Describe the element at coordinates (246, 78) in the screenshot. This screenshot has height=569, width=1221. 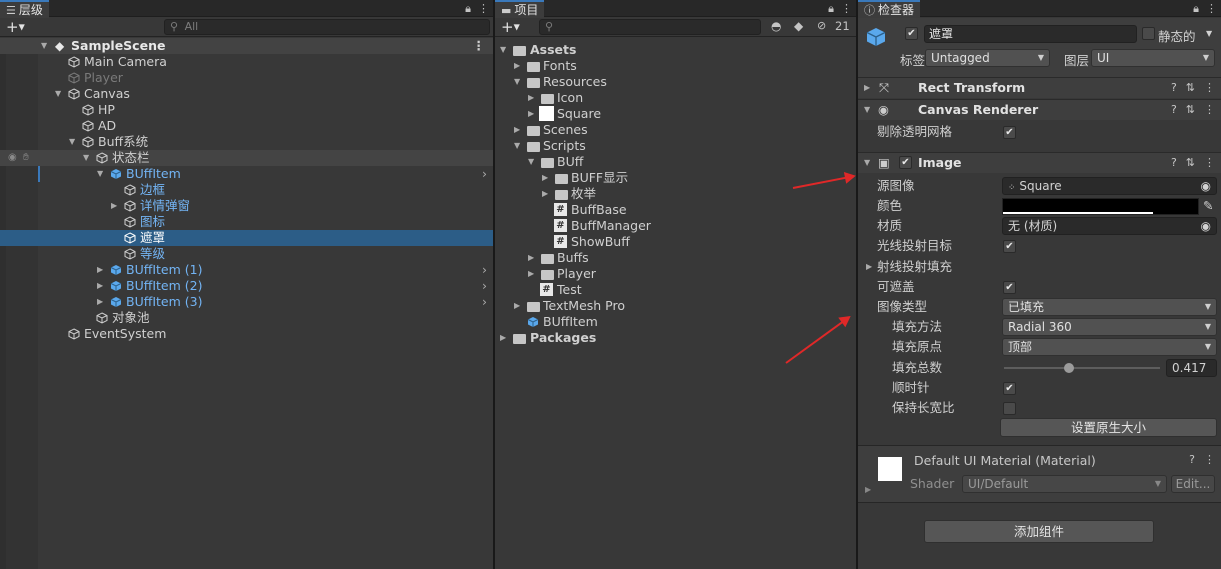
I see `tree-item: Player` at that location.